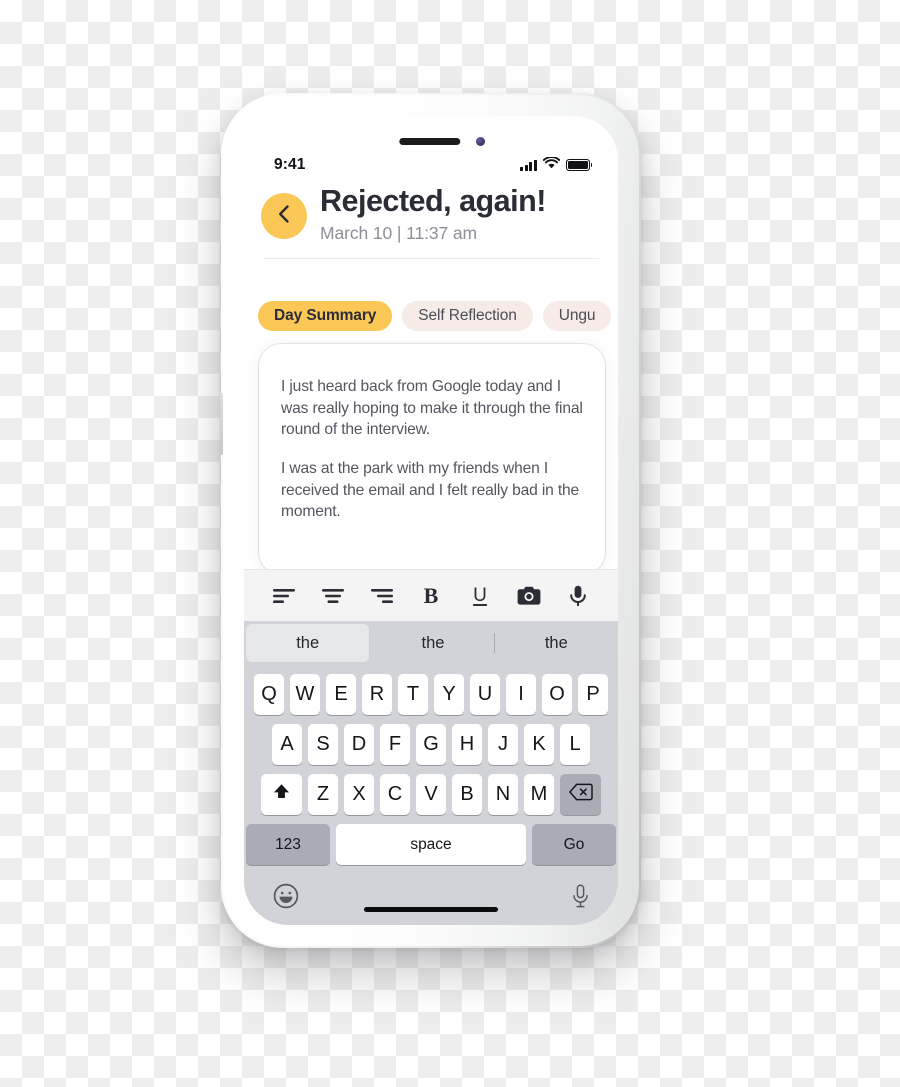  Describe the element at coordinates (287, 744) in the screenshot. I see `key-a: A` at that location.